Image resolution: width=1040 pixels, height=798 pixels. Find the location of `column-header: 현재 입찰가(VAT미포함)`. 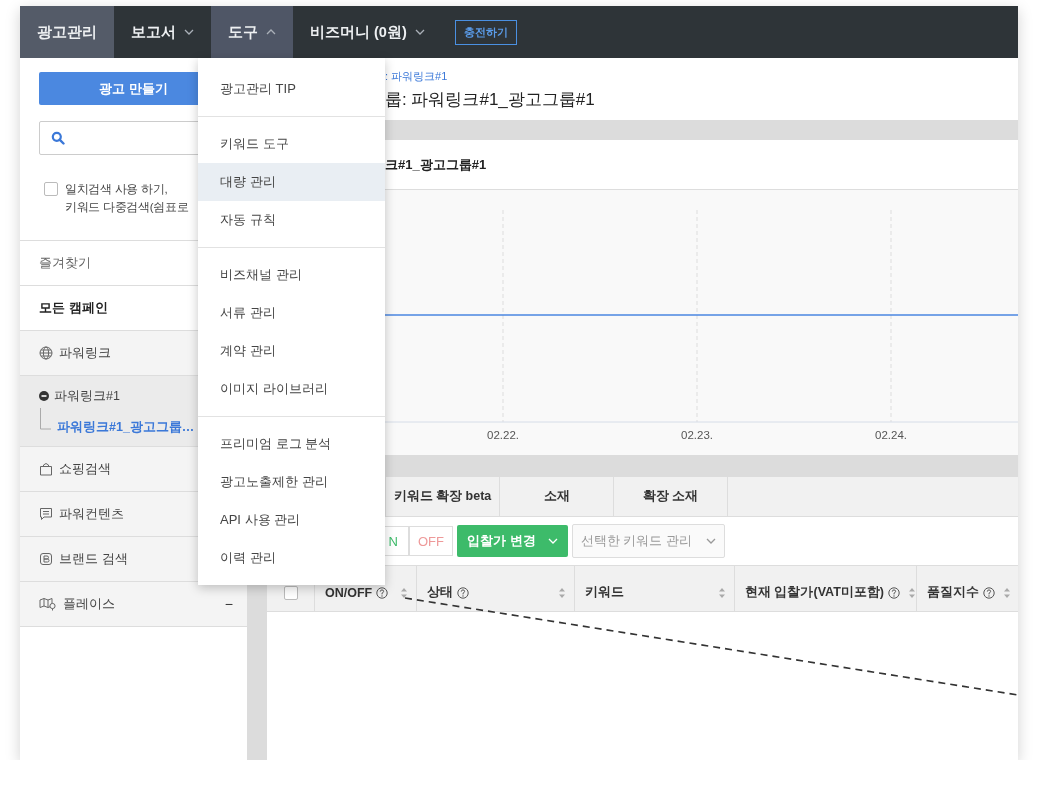

column-header: 현재 입찰가(VAT미포함) is located at coordinates (826, 588).